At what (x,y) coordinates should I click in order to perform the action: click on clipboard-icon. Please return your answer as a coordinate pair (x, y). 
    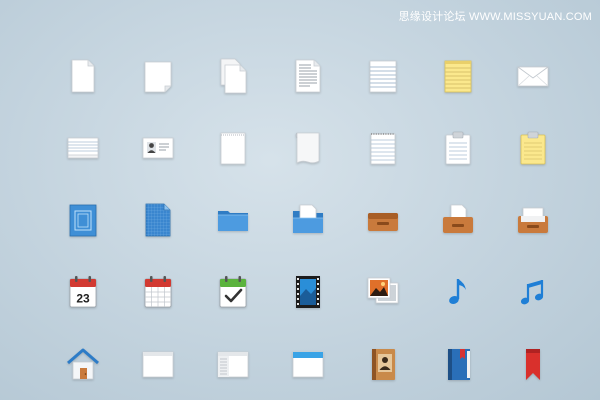
    Looking at the image, I should click on (457, 148).